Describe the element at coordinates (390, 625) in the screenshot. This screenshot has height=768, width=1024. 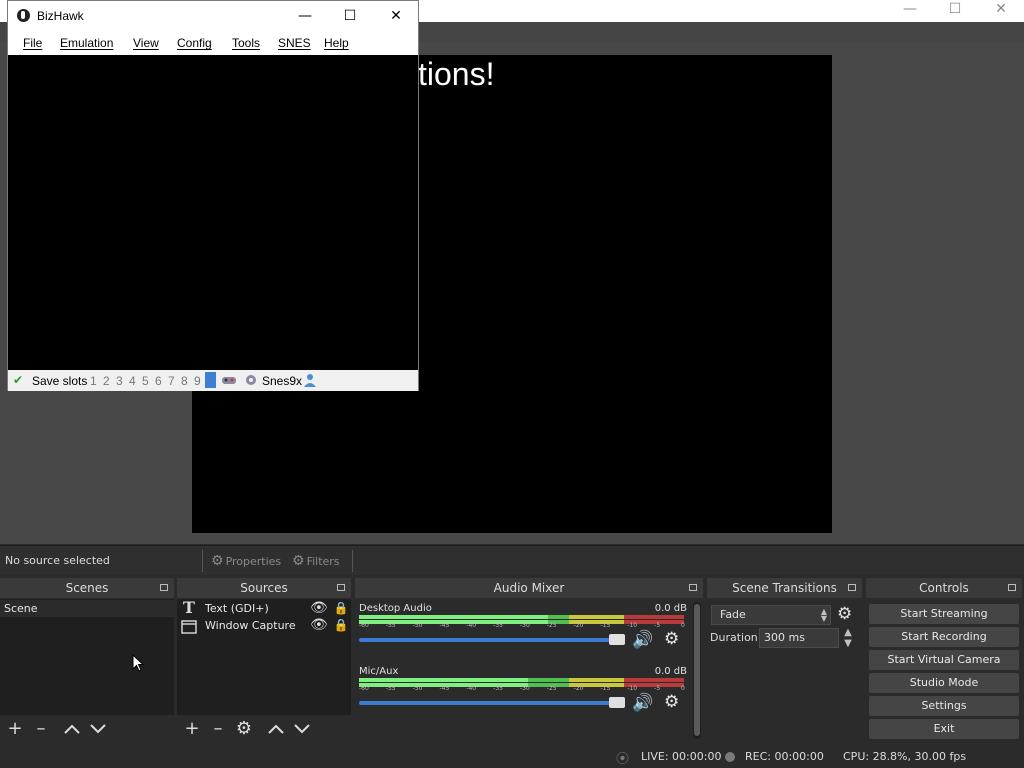
I see `meter-tick-label: -55` at that location.